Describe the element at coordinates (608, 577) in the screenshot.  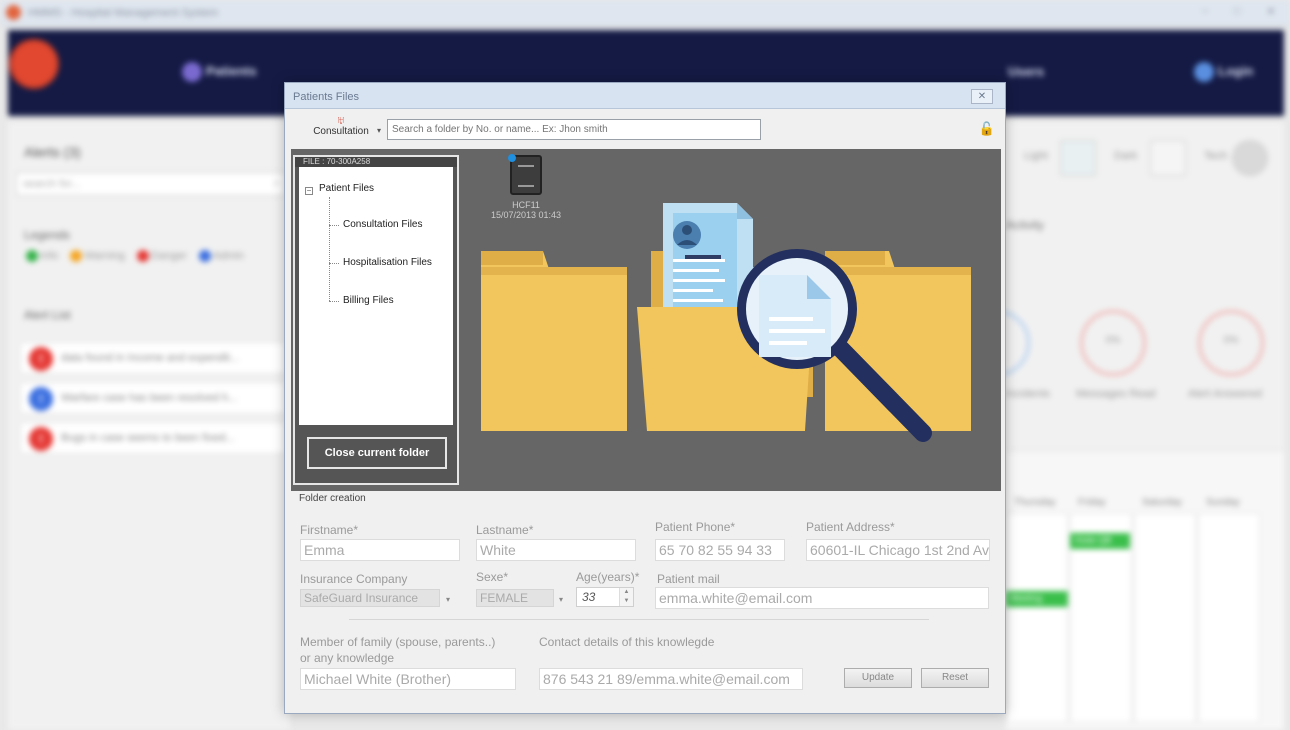
I see `age-label: Age(years)*` at that location.